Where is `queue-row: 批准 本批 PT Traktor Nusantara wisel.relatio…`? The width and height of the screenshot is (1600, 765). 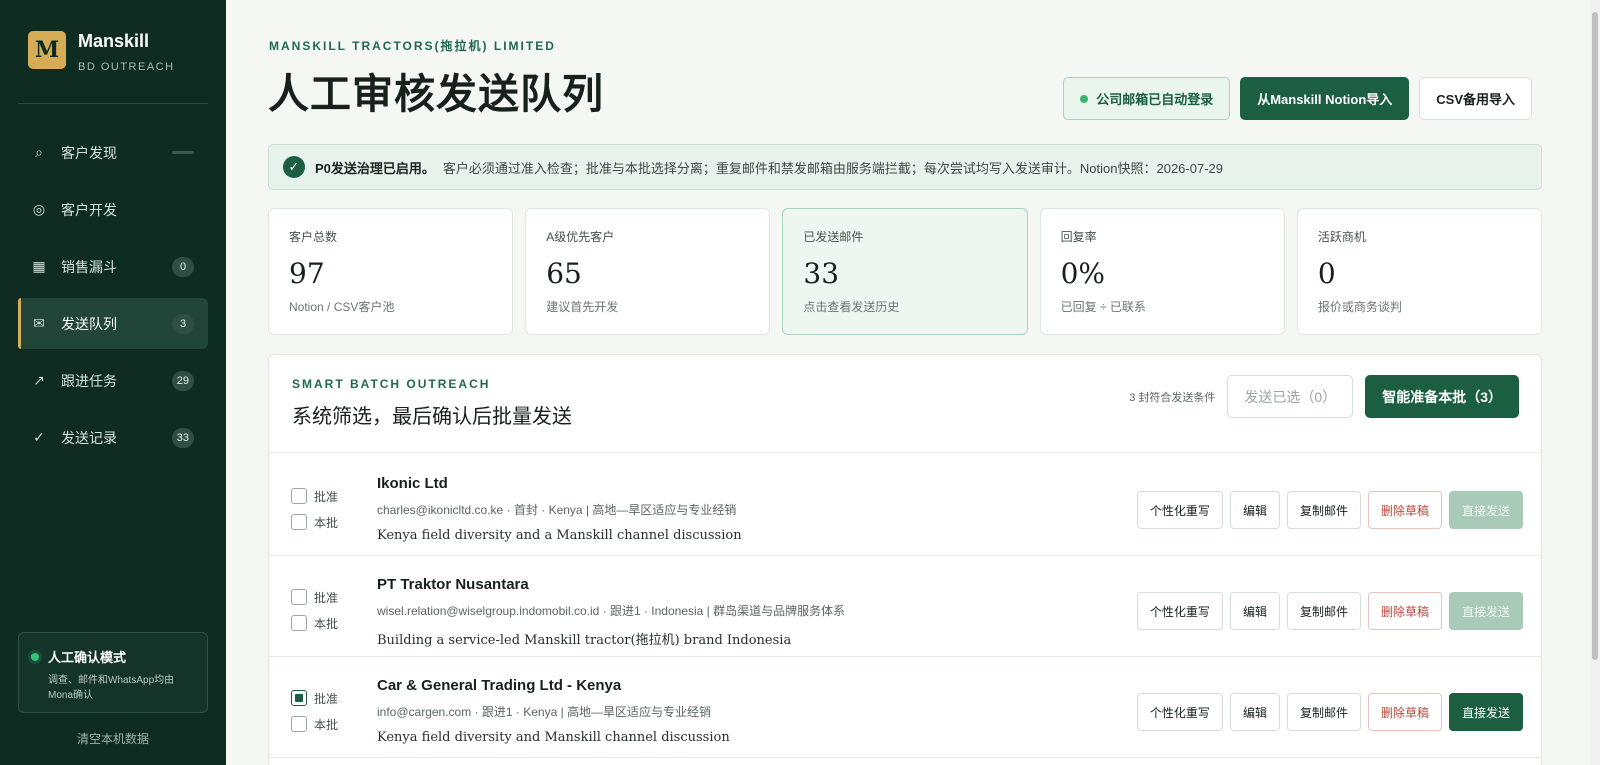 queue-row: 批准 本批 PT Traktor Nusantara wisel.relatio… is located at coordinates (905, 605).